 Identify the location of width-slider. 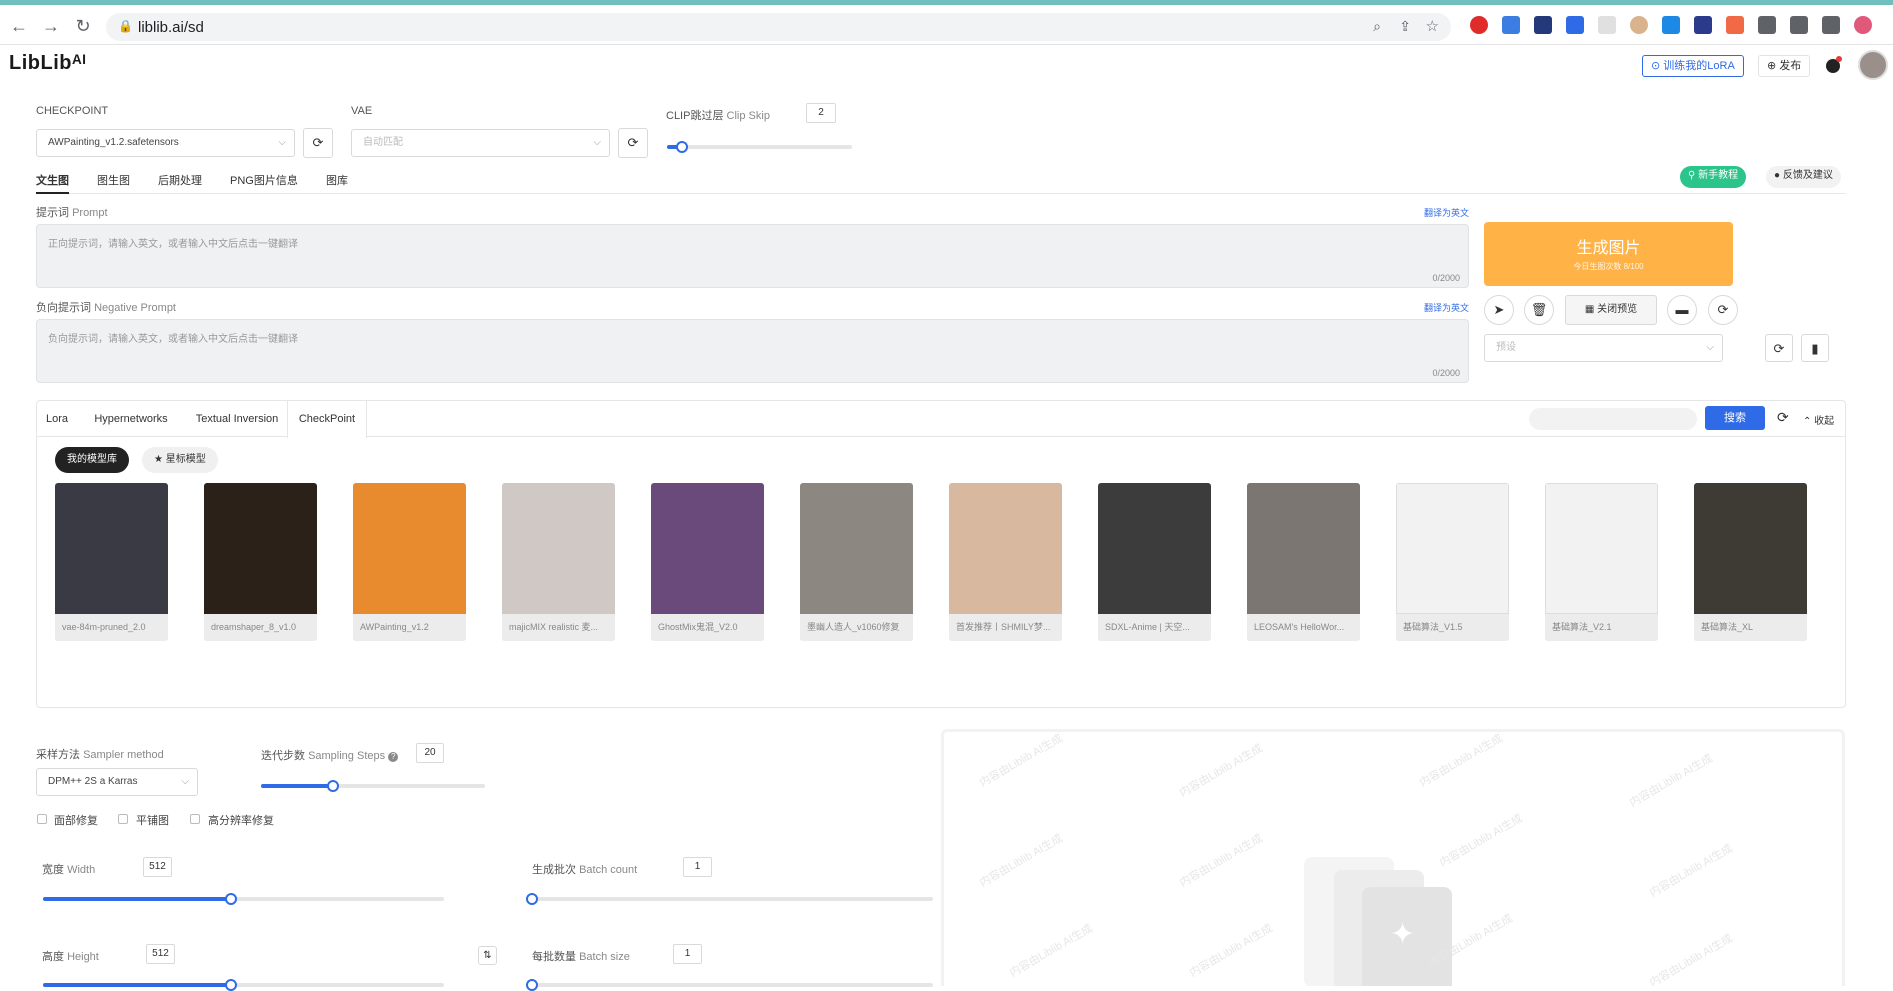
(243, 899).